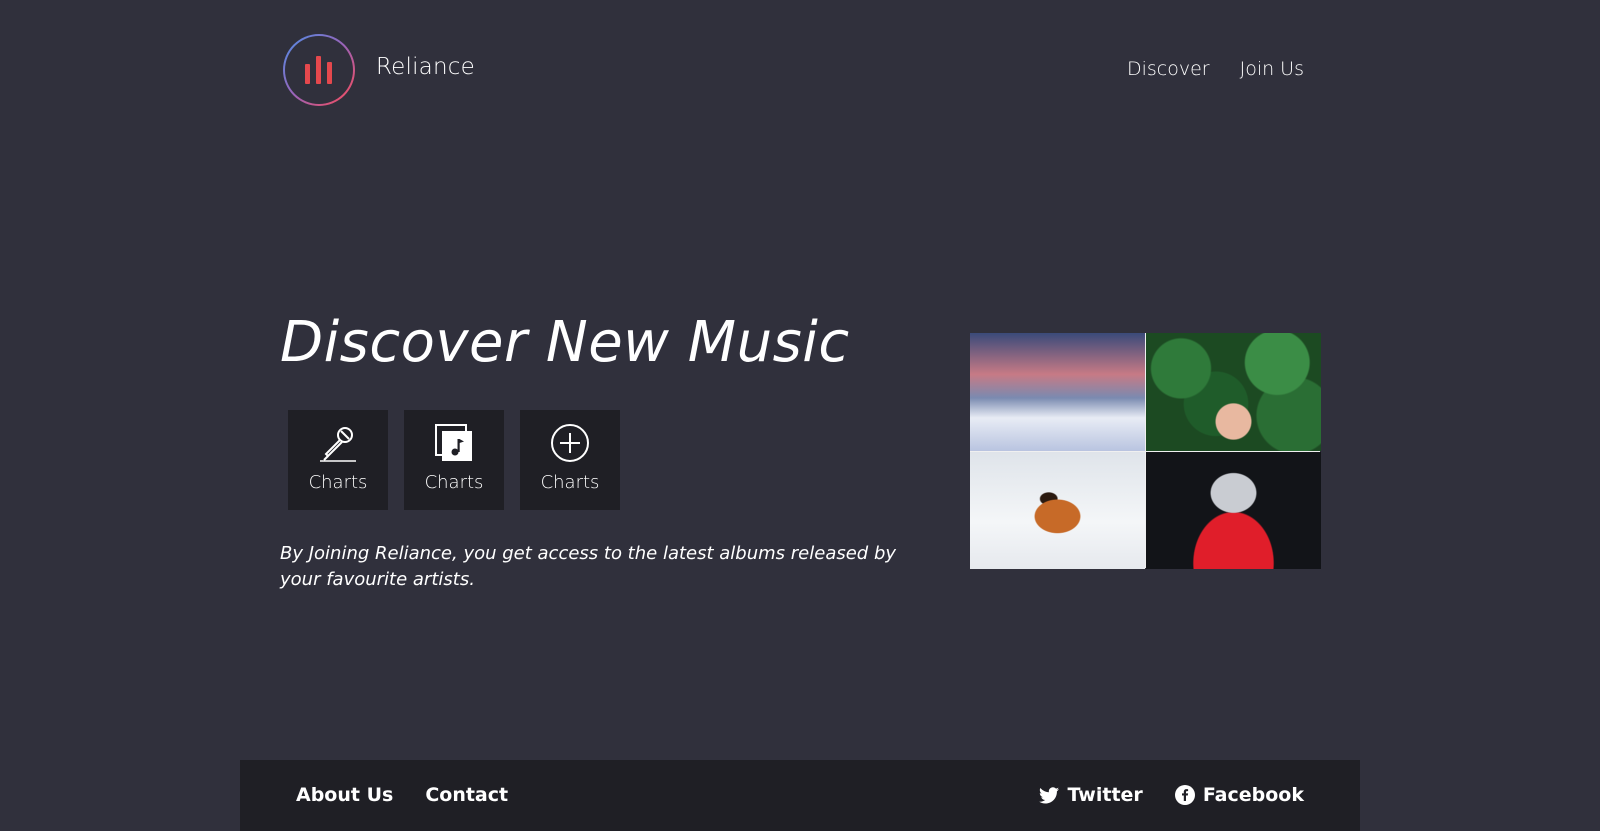  I want to click on footer-facebook: Facebook, so click(1239, 795).